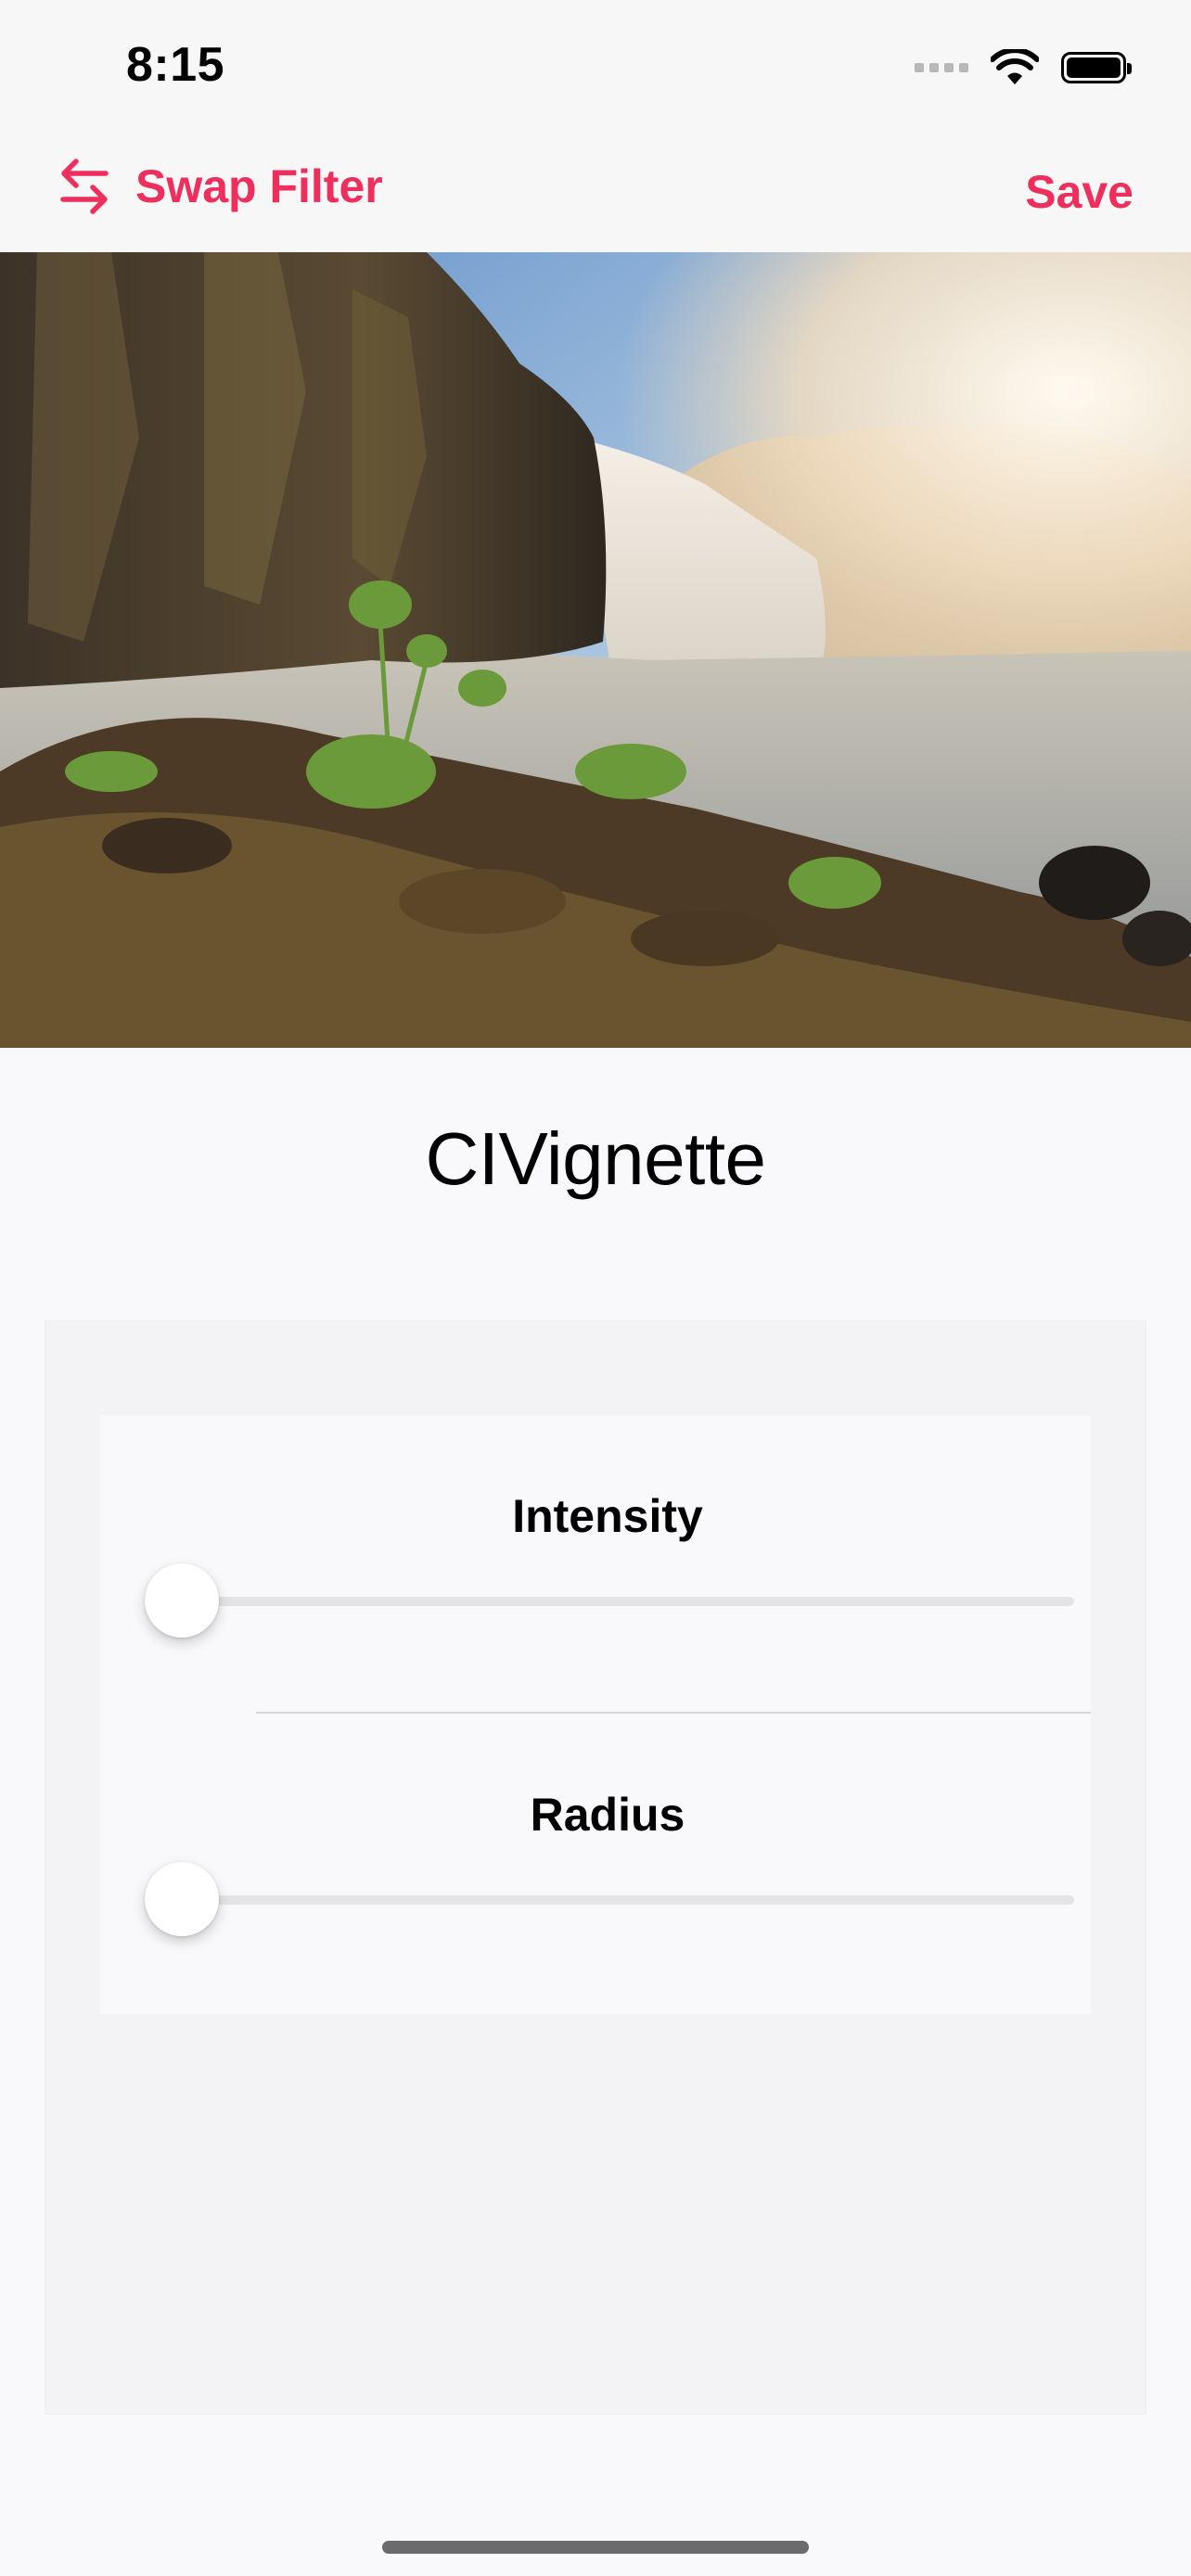  What do you see at coordinates (607, 1815) in the screenshot?
I see `radius-label: Radius` at bounding box center [607, 1815].